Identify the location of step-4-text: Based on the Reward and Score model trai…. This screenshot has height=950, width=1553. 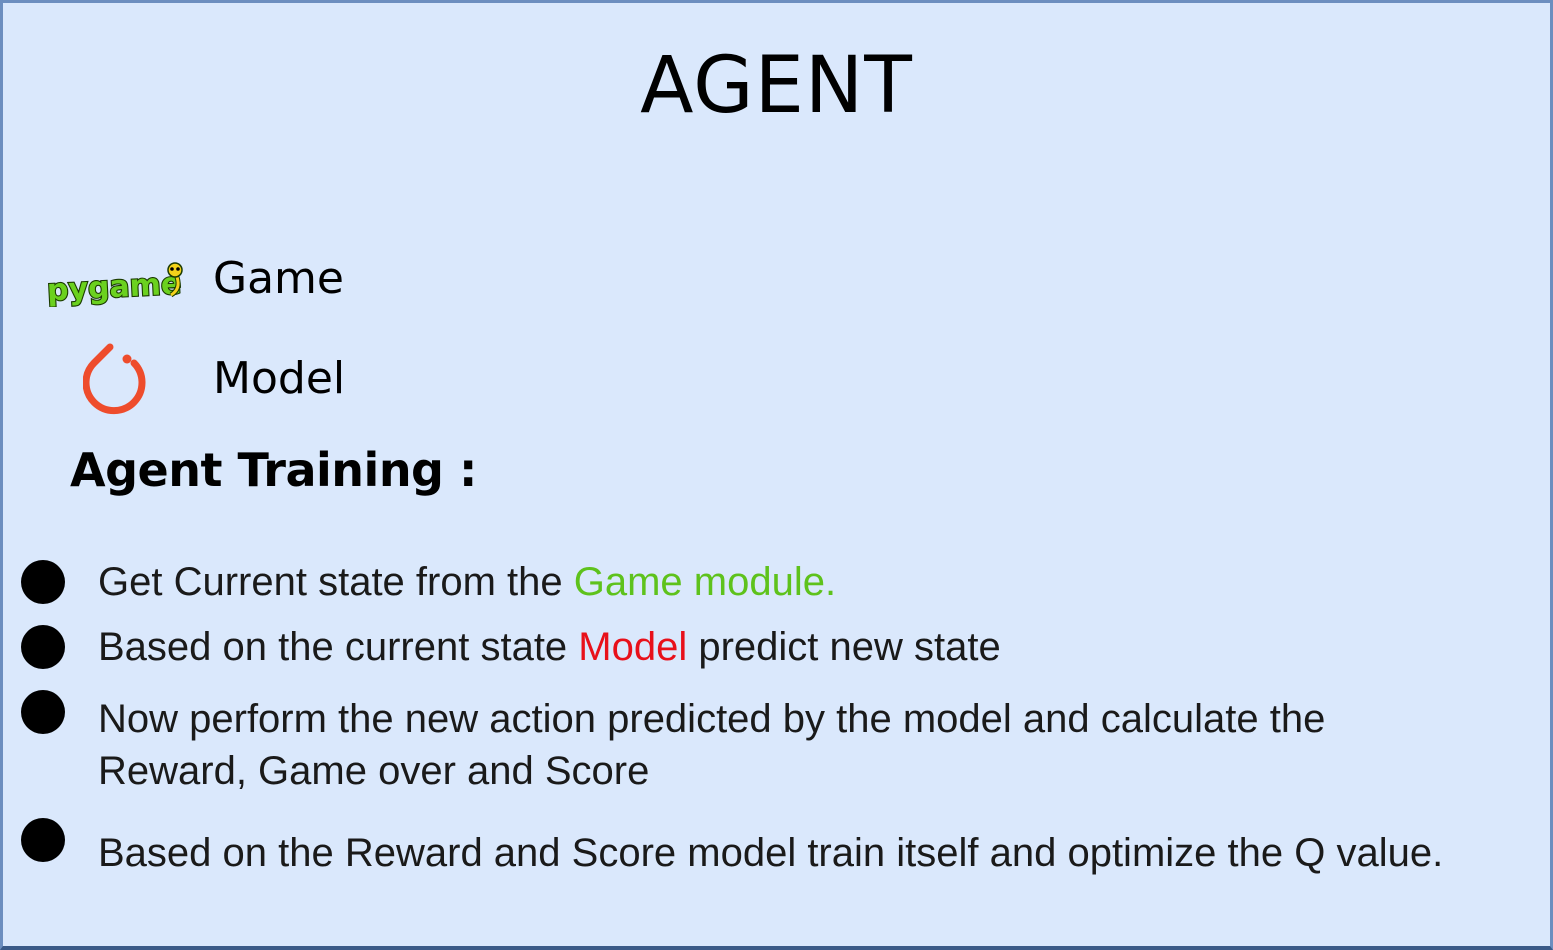
(771, 853).